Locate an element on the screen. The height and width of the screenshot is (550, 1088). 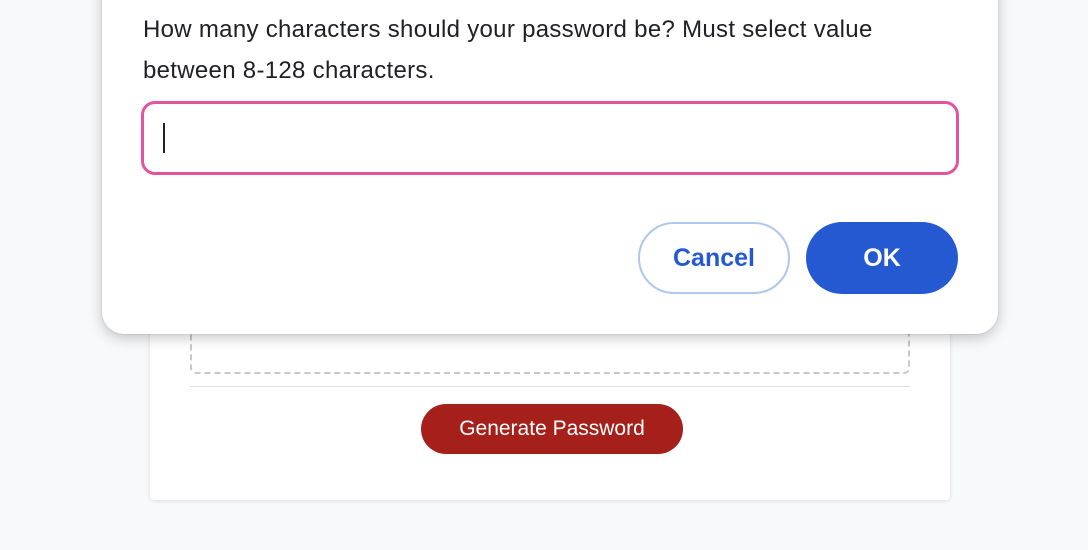
cancel-button: Cancel is located at coordinates (714, 258).